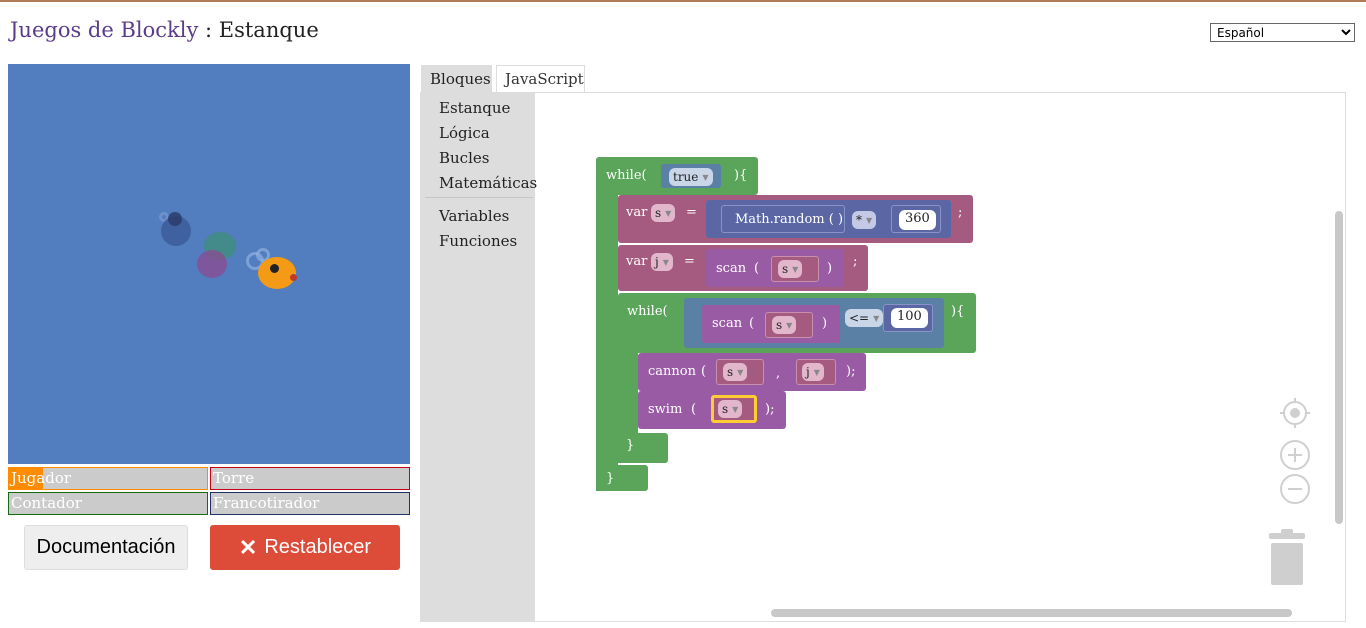 The width and height of the screenshot is (1366, 628). Describe the element at coordinates (248, 547) in the screenshot. I see `close-icon: ✕` at that location.